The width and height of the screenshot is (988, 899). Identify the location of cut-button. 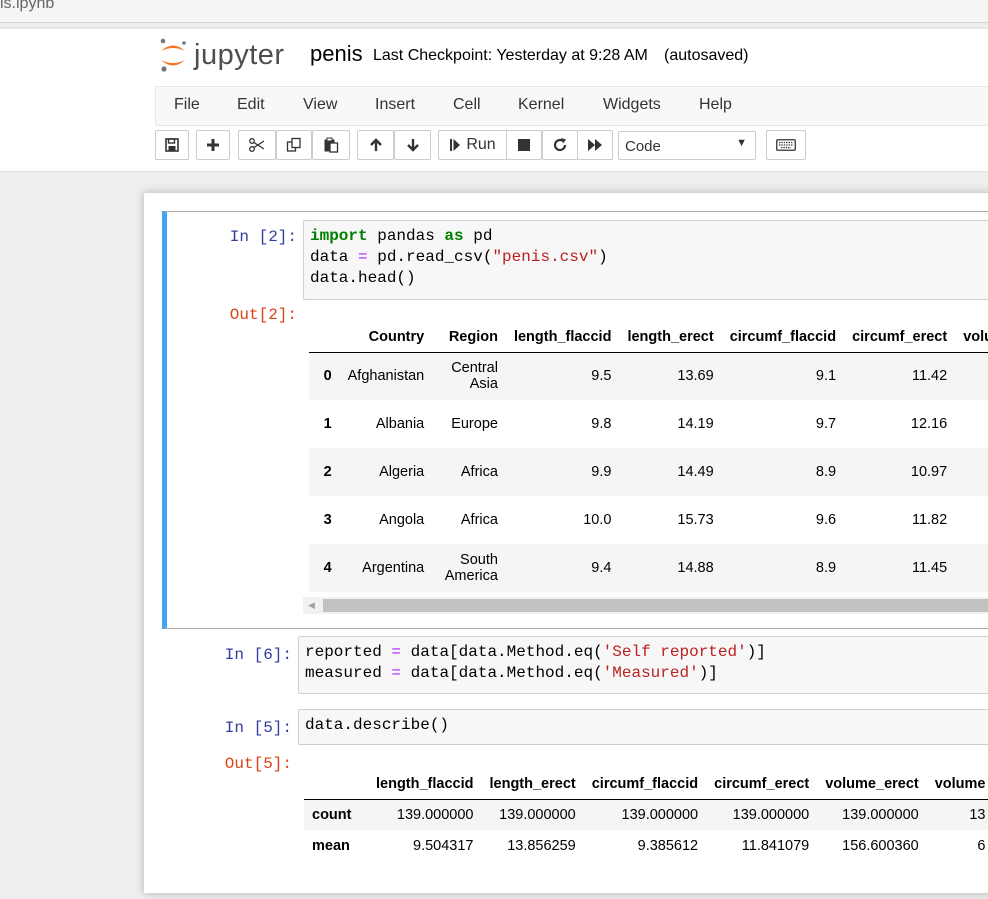
(257, 145).